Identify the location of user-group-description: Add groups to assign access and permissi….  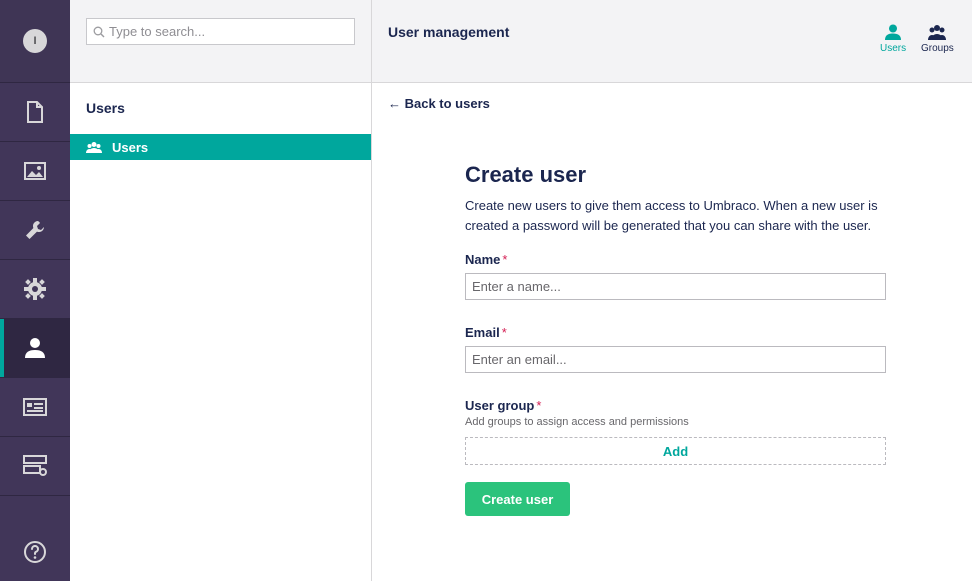
(577, 422).